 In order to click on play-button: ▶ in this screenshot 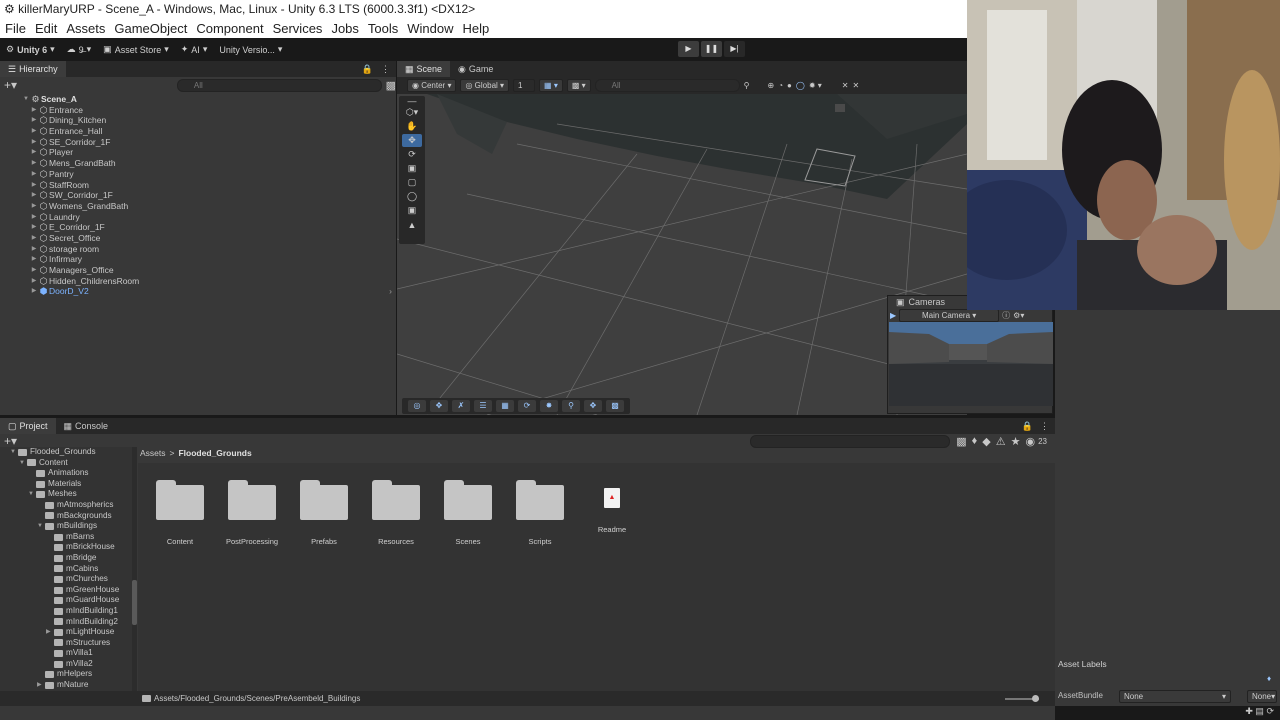, I will do `click(688, 49)`.